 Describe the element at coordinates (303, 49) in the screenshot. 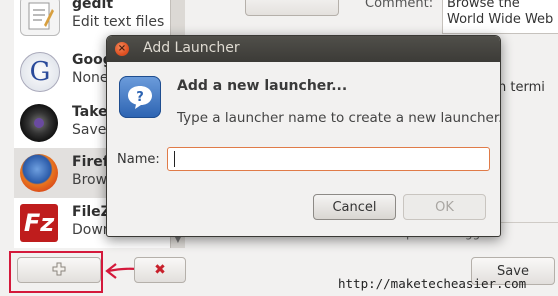

I see `dialog-titlebar: × Add Launcher` at that location.